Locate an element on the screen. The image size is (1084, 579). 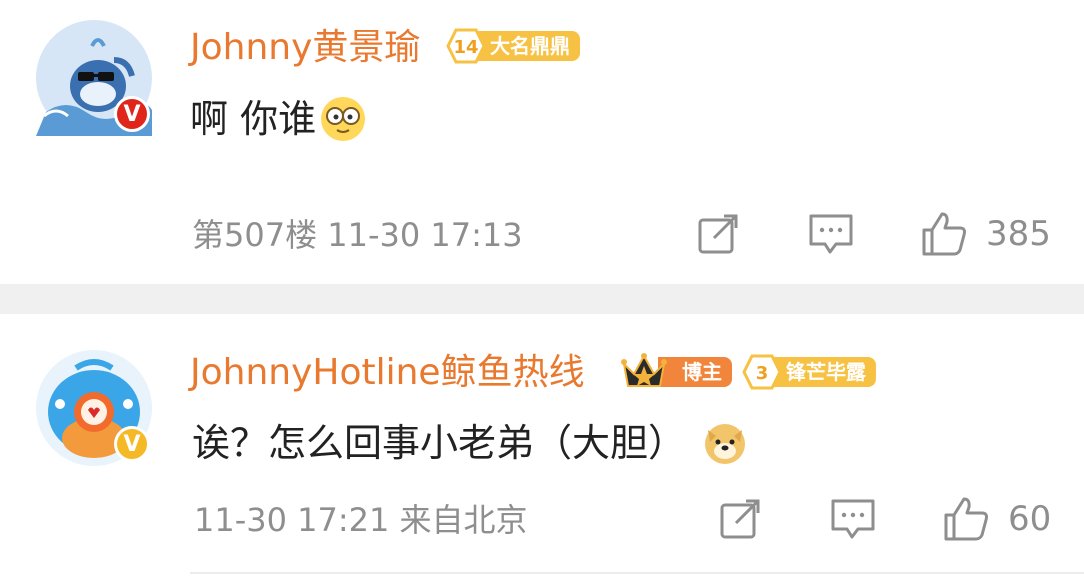
like-button: 60 is located at coordinates (996, 519).